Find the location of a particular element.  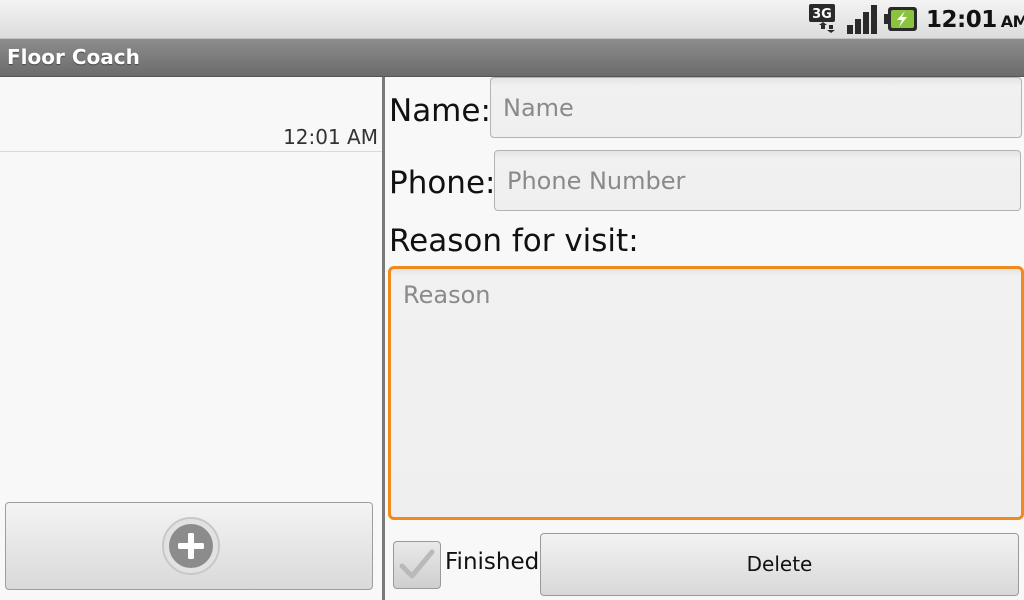

phone-label: Phone: is located at coordinates (442, 183).